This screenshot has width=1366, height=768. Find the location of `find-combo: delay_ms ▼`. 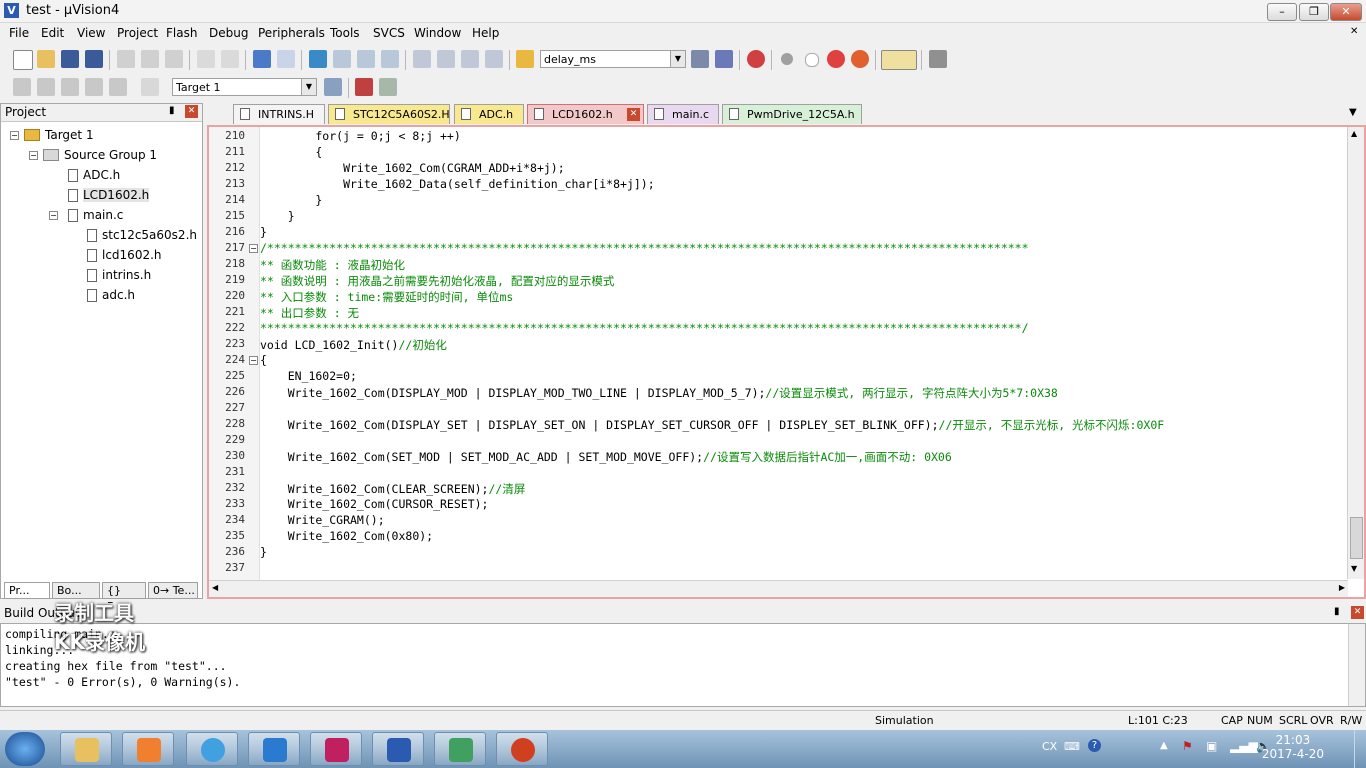

find-combo: delay_ms ▼ is located at coordinates (613, 59).